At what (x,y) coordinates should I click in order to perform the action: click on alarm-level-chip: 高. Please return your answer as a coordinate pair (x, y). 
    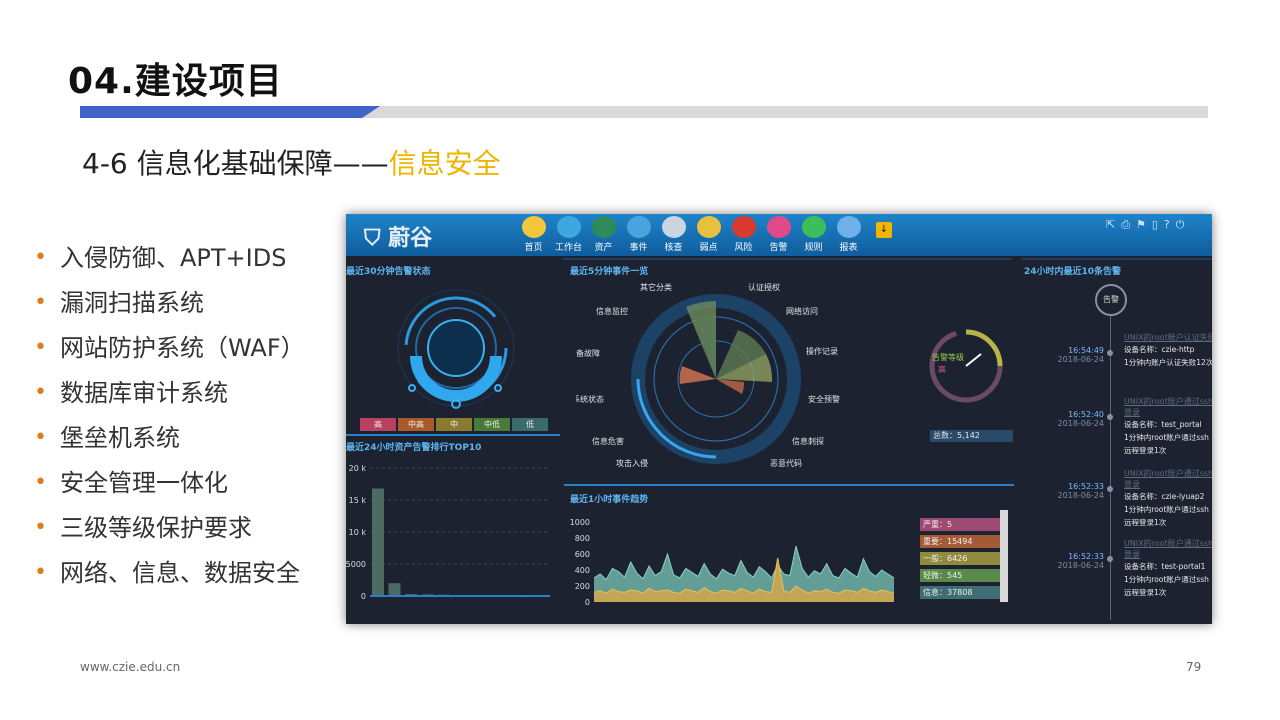
    Looking at the image, I should click on (378, 424).